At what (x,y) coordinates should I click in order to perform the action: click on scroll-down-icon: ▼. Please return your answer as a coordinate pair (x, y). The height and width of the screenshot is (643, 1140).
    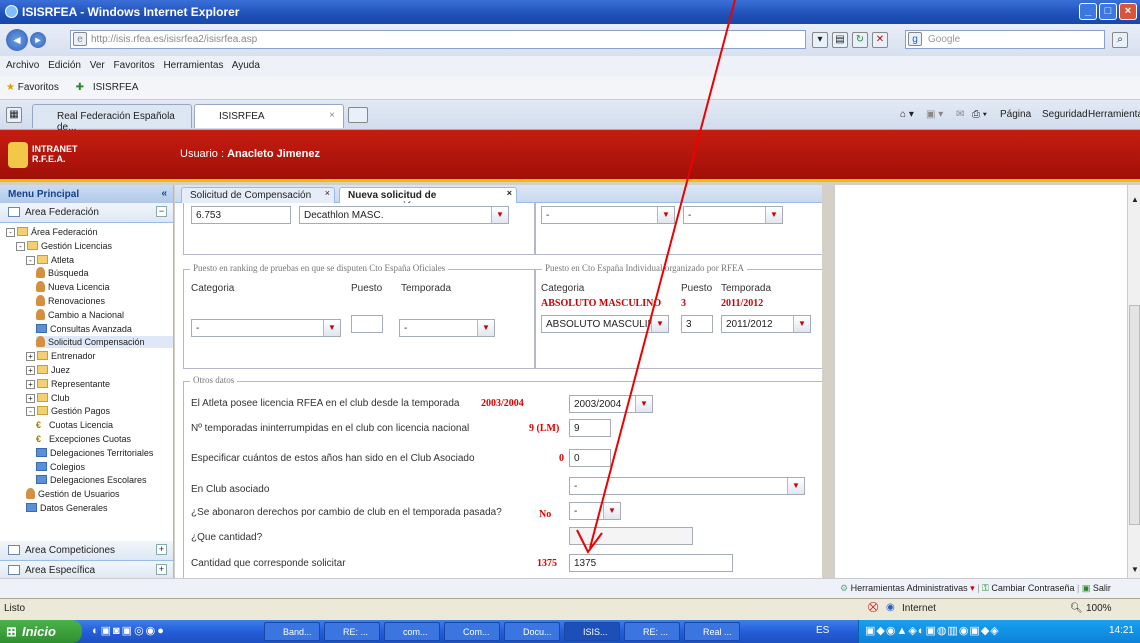
    Looking at the image, I should click on (1135, 569).